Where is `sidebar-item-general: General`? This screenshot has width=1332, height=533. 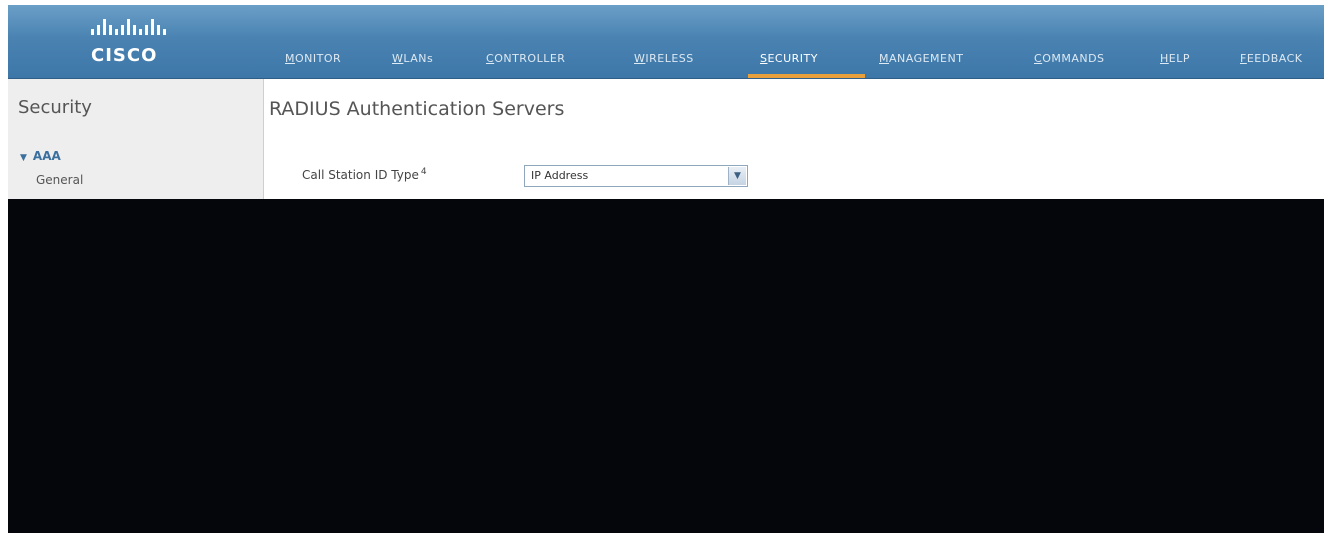
sidebar-item-general: General is located at coordinates (59, 180).